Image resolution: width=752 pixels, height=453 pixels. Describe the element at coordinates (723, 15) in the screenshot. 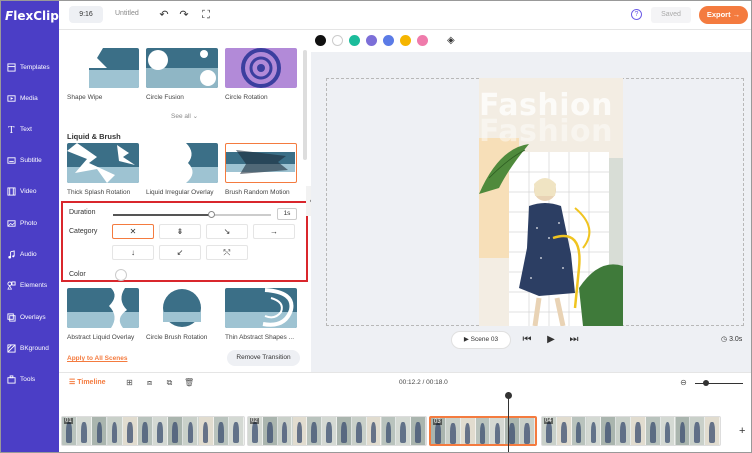

I see `export-button: Export →` at that location.